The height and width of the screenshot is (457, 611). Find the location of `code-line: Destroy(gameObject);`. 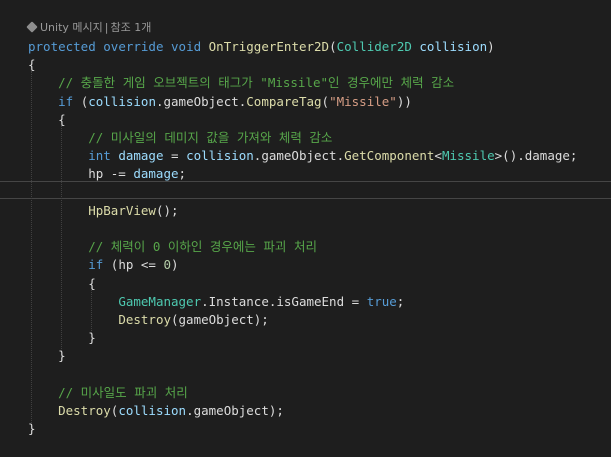

code-line: Destroy(gameObject); is located at coordinates (305, 320).